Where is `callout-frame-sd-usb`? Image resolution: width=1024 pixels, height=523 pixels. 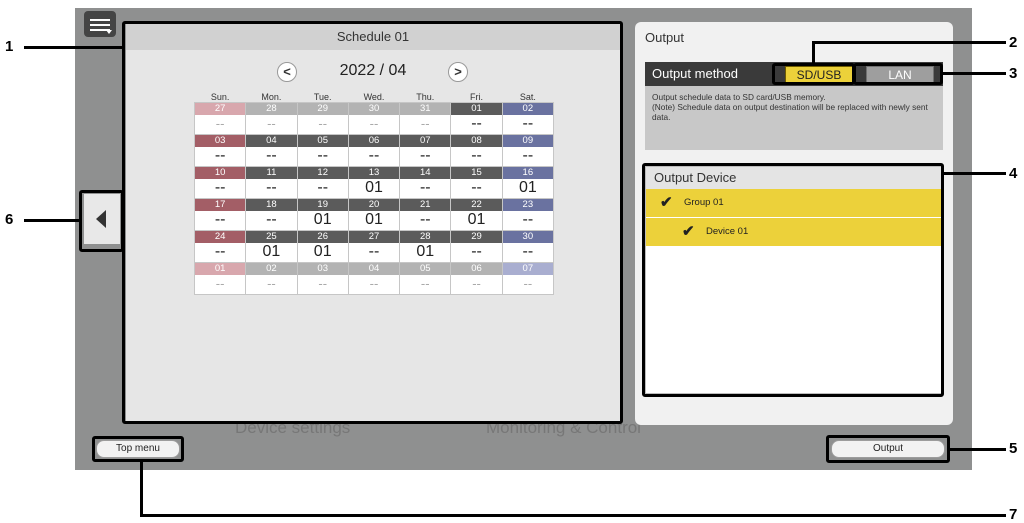 callout-frame-sd-usb is located at coordinates (813, 74).